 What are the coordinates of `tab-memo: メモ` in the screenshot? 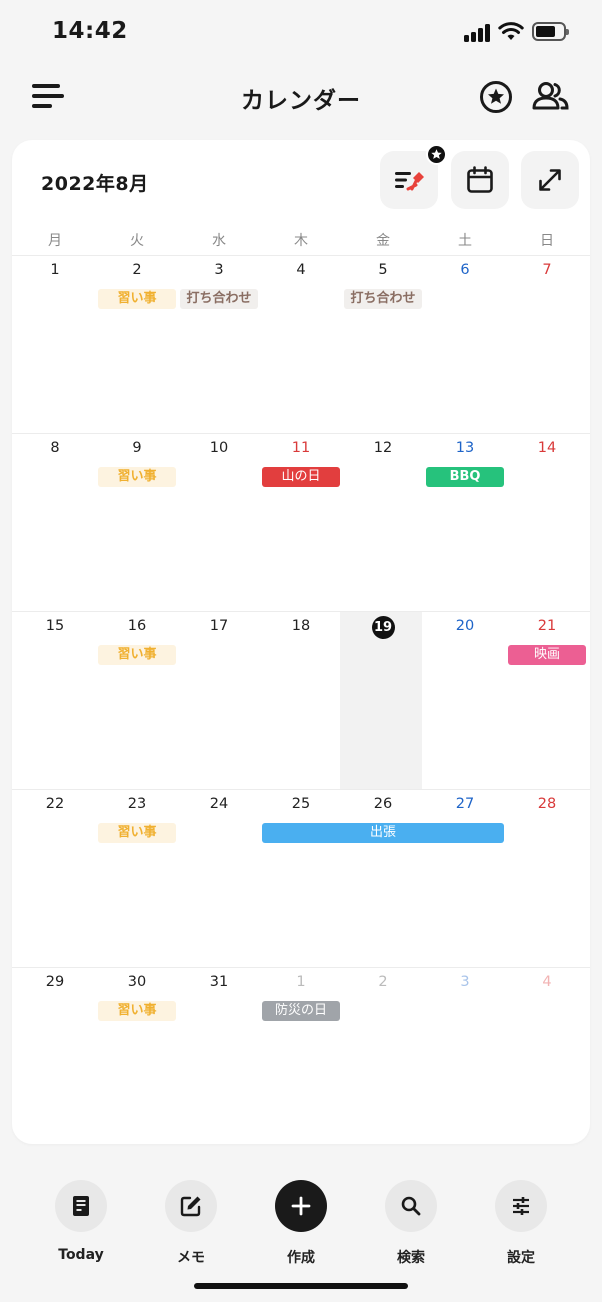 It's located at (191, 1223).